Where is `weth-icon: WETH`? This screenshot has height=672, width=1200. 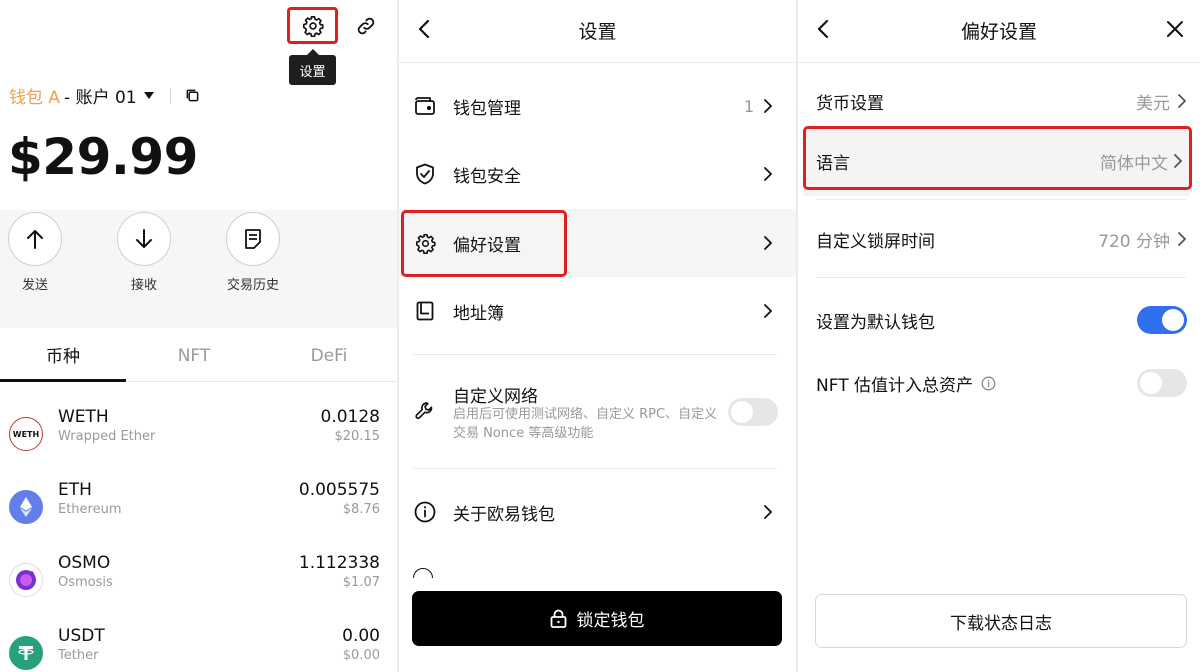 weth-icon: WETH is located at coordinates (26, 434).